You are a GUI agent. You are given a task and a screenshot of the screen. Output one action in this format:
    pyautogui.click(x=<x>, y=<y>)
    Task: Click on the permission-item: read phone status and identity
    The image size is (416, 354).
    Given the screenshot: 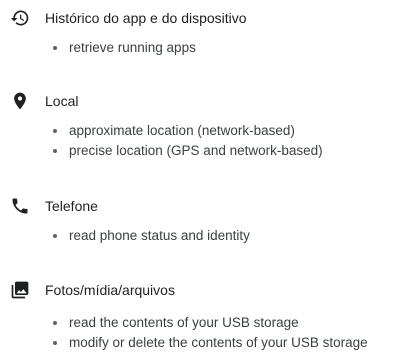 What is the action you would take?
    pyautogui.click(x=208, y=236)
    